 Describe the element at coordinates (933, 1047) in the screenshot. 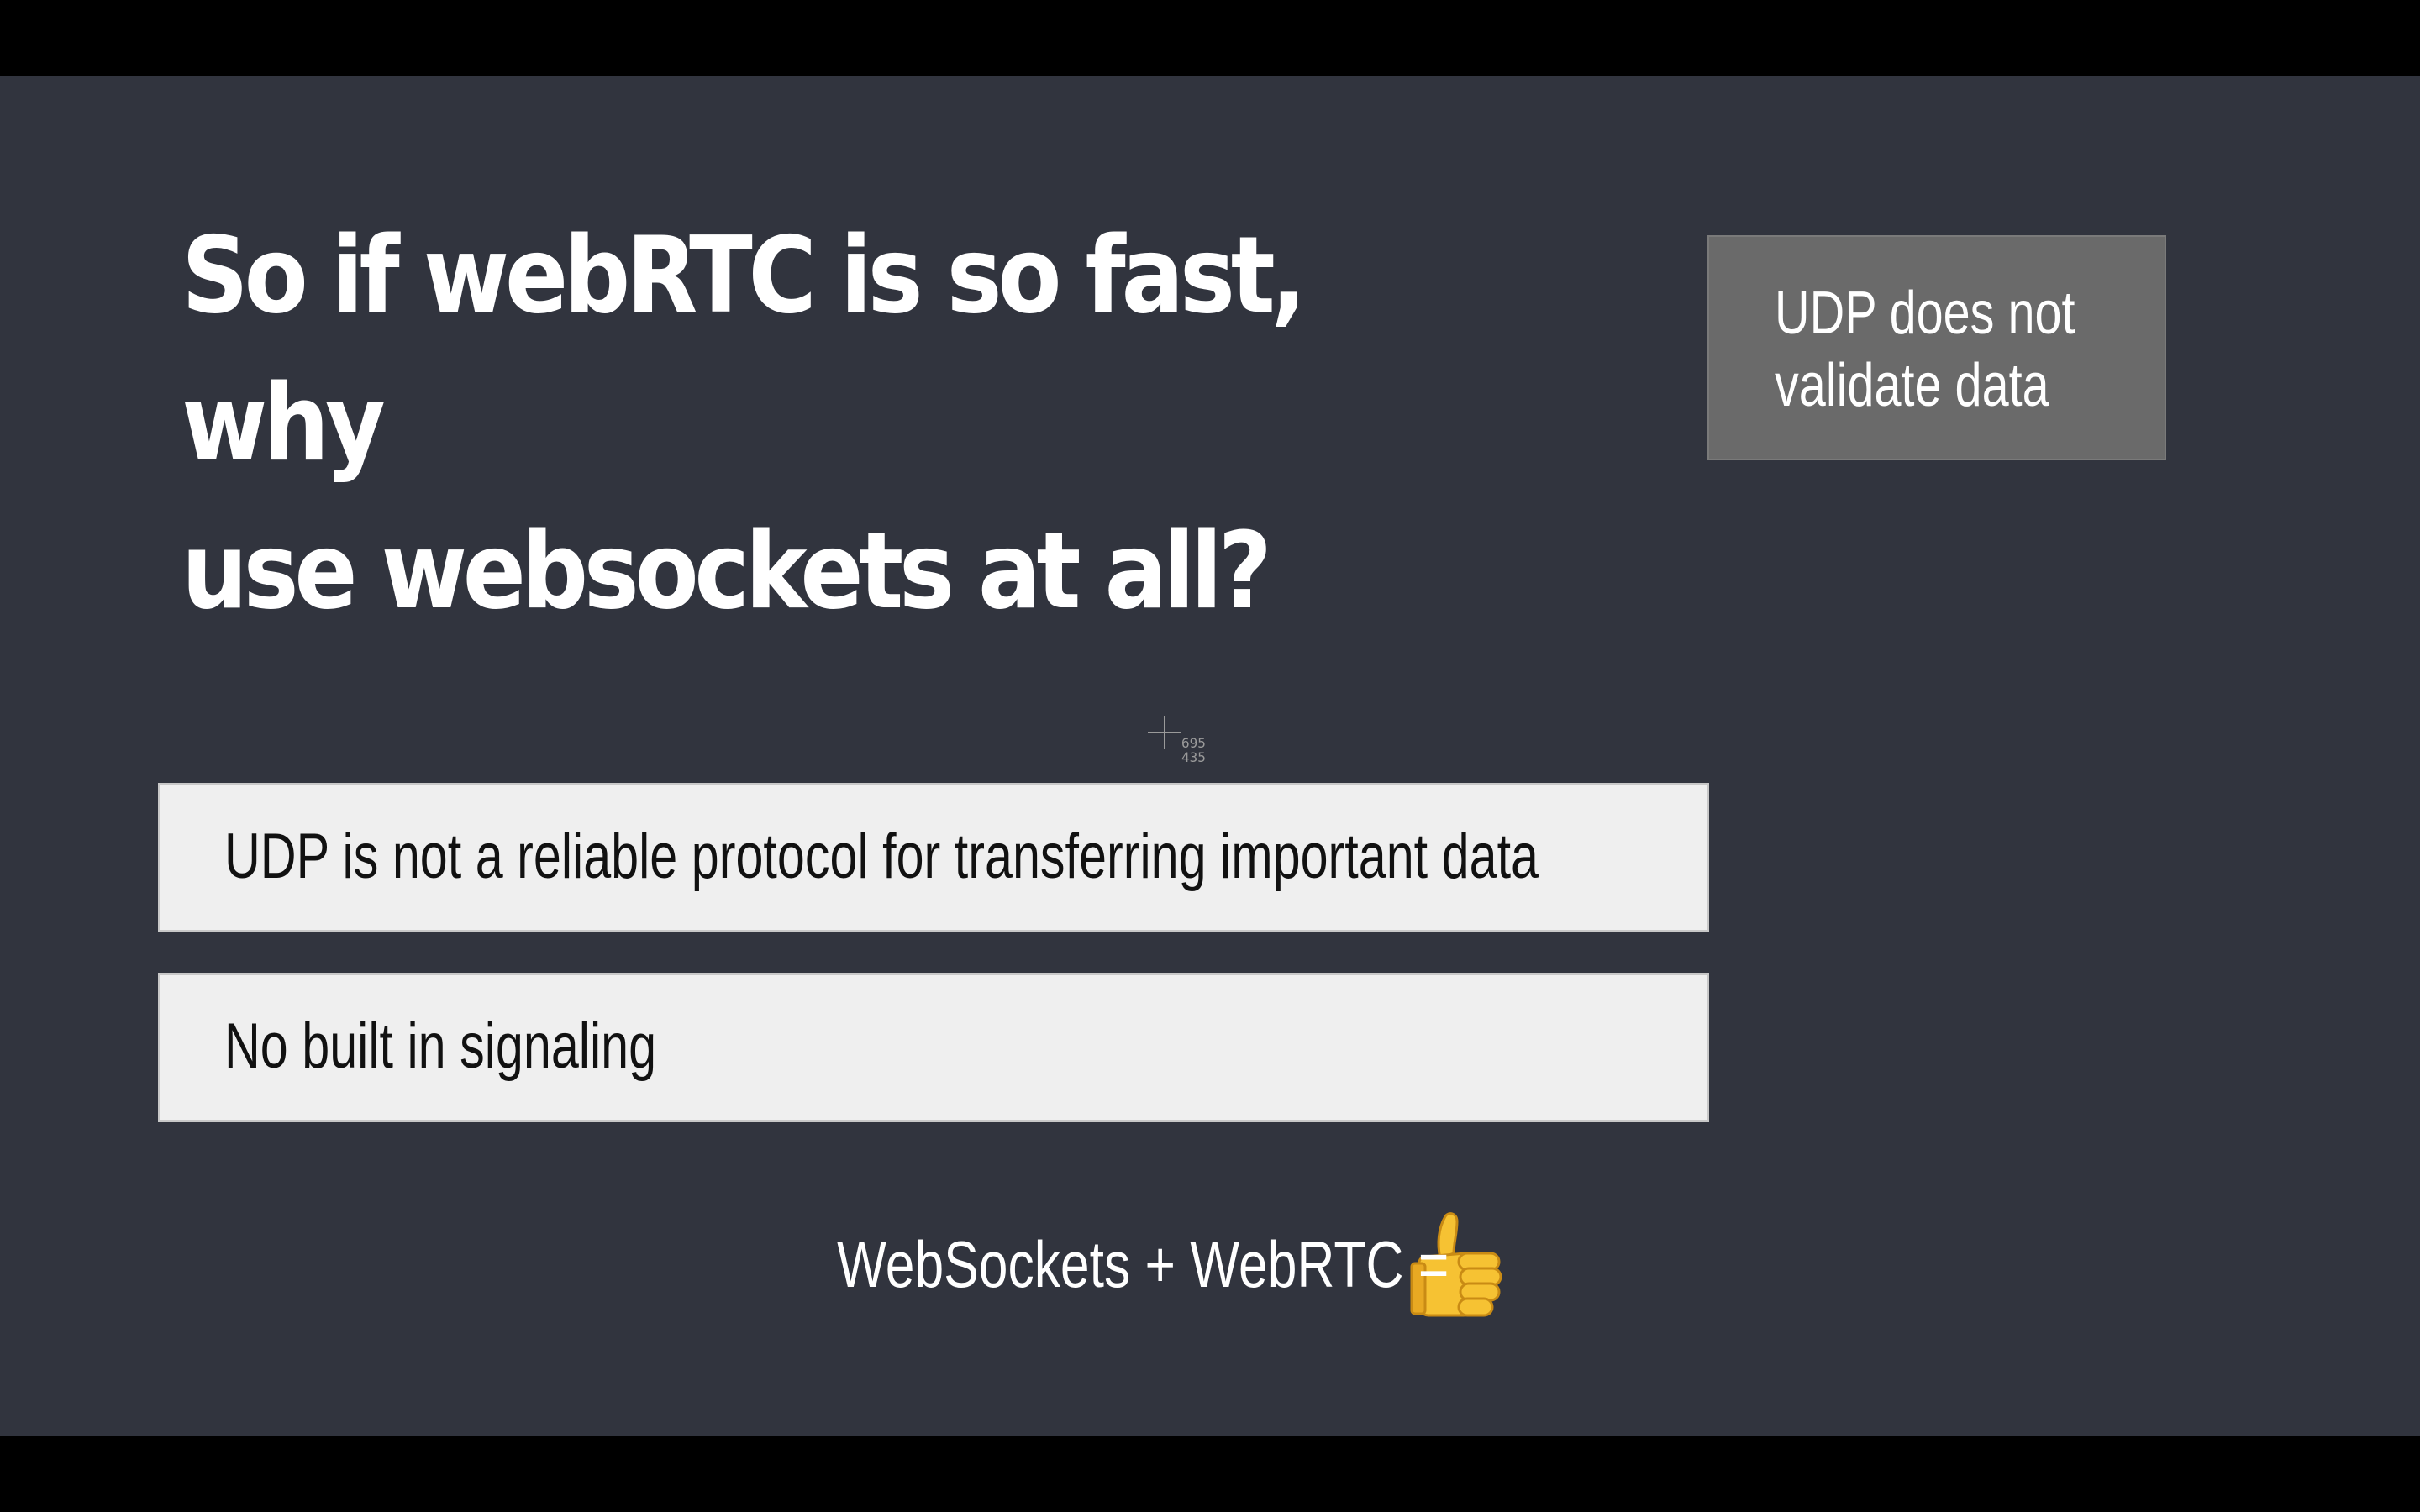

I see `bullet-box-signaling: No built in signaling` at that location.